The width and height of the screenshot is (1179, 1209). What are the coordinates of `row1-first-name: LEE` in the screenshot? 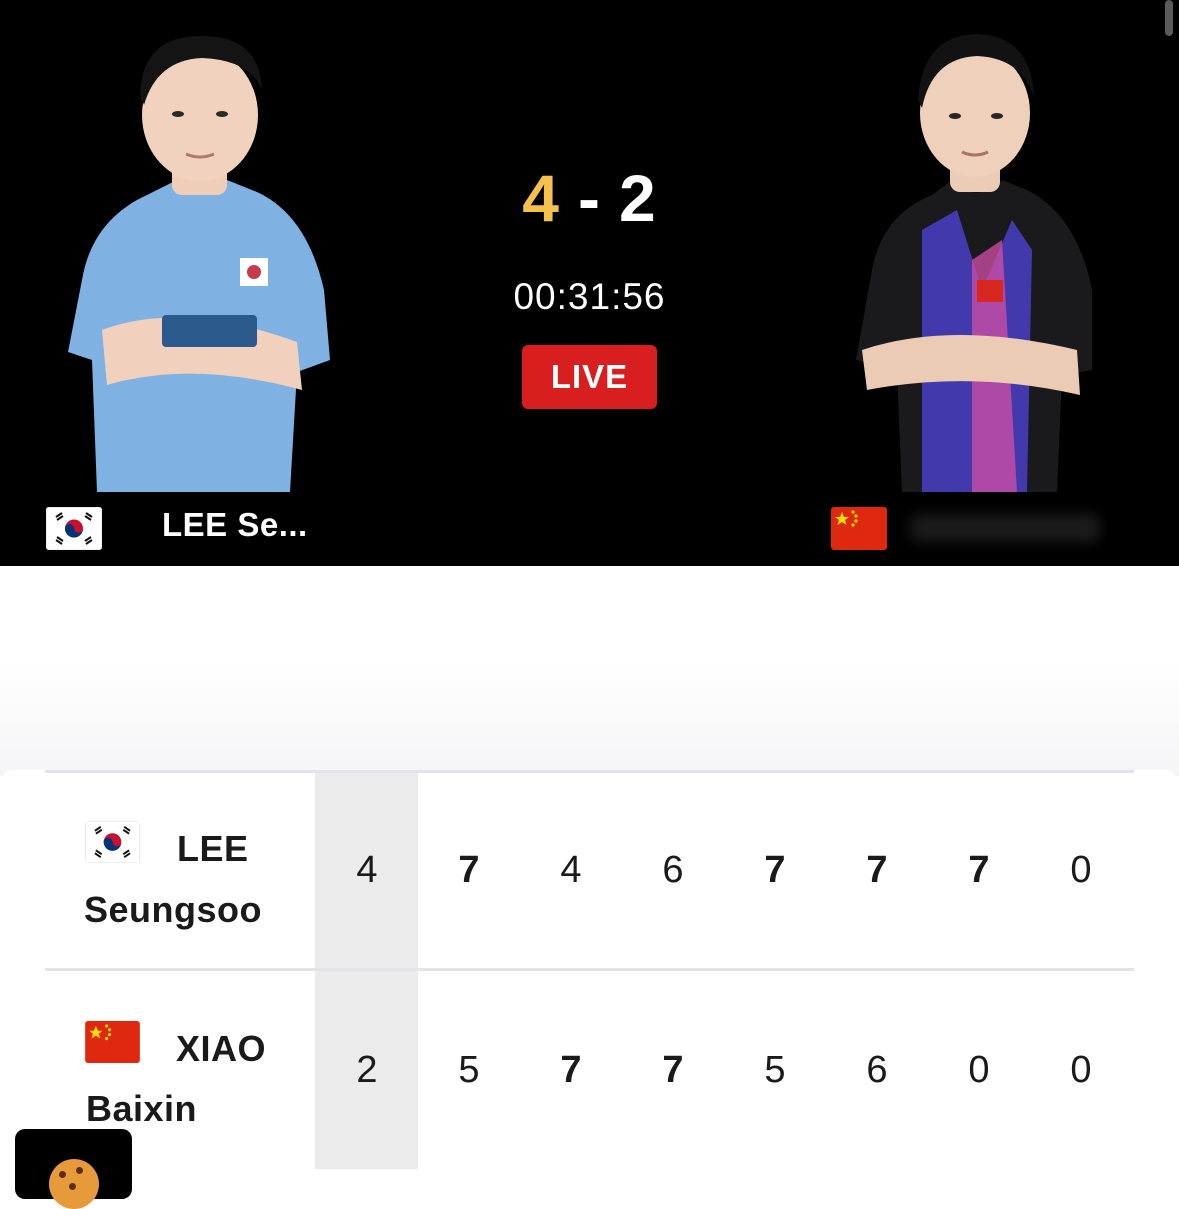 It's located at (213, 848).